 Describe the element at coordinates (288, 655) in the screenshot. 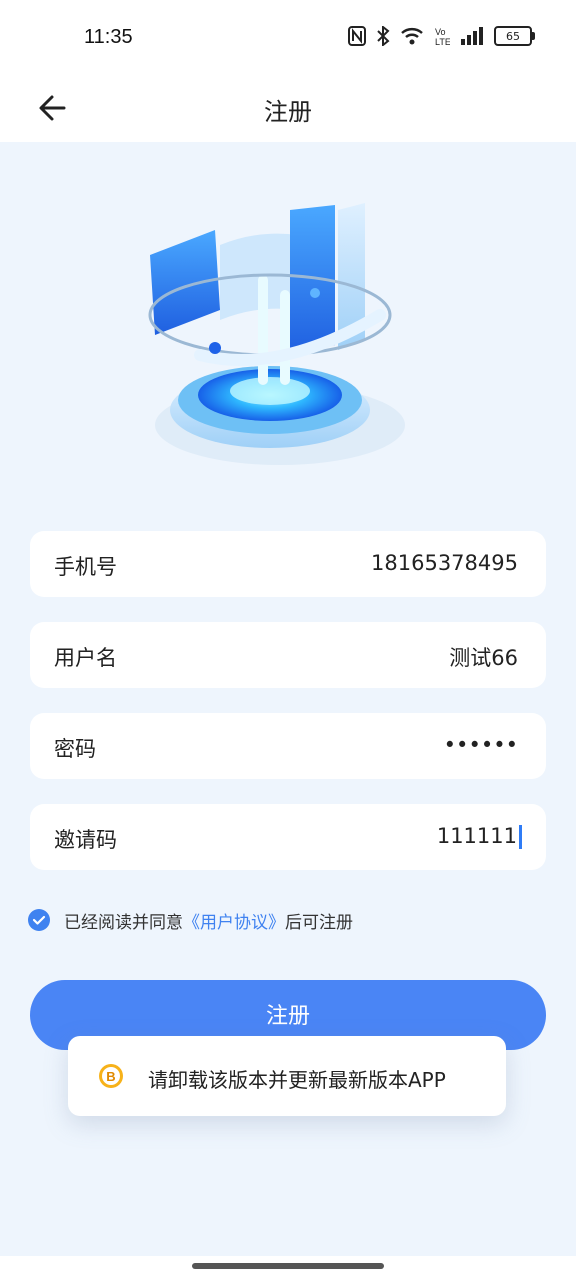

I see `username-field: 用户名 测试66` at that location.